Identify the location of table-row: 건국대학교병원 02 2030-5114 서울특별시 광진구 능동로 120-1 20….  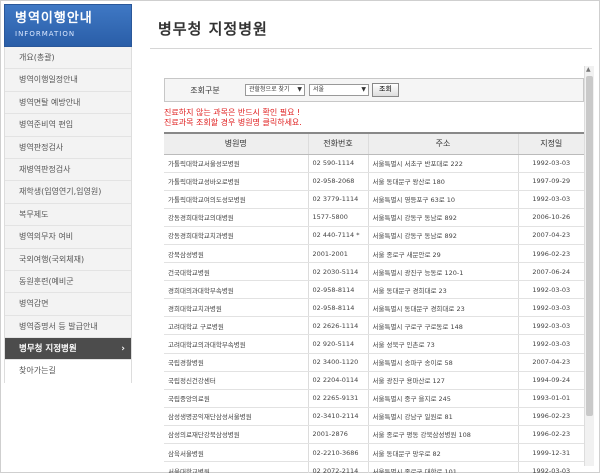
(374, 272).